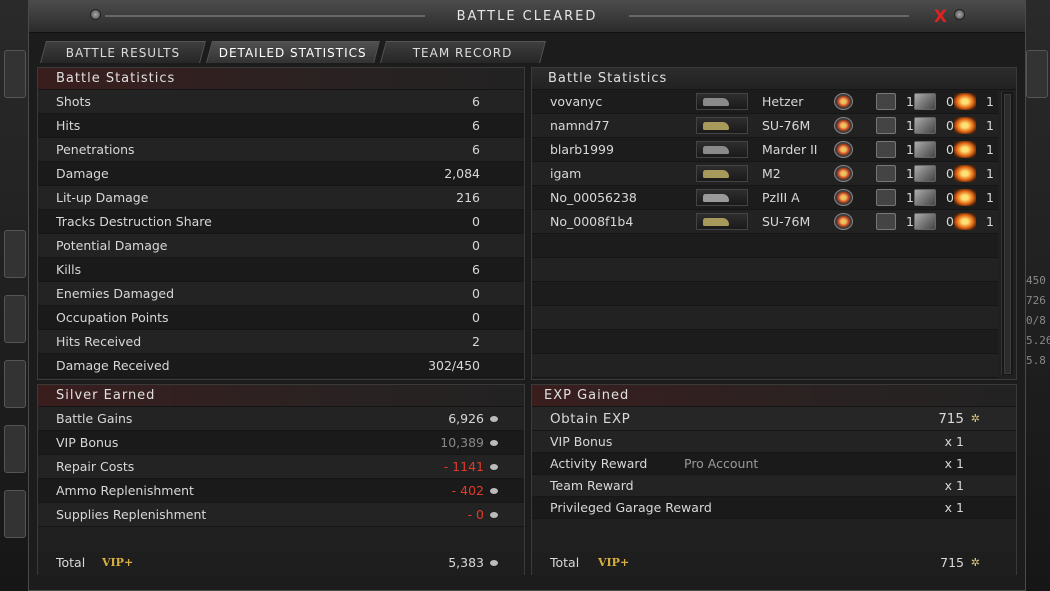 The width and height of the screenshot is (1050, 591). What do you see at coordinates (774, 464) in the screenshot?
I see `exp-row: Activity Reward Pro Account x 1` at bounding box center [774, 464].